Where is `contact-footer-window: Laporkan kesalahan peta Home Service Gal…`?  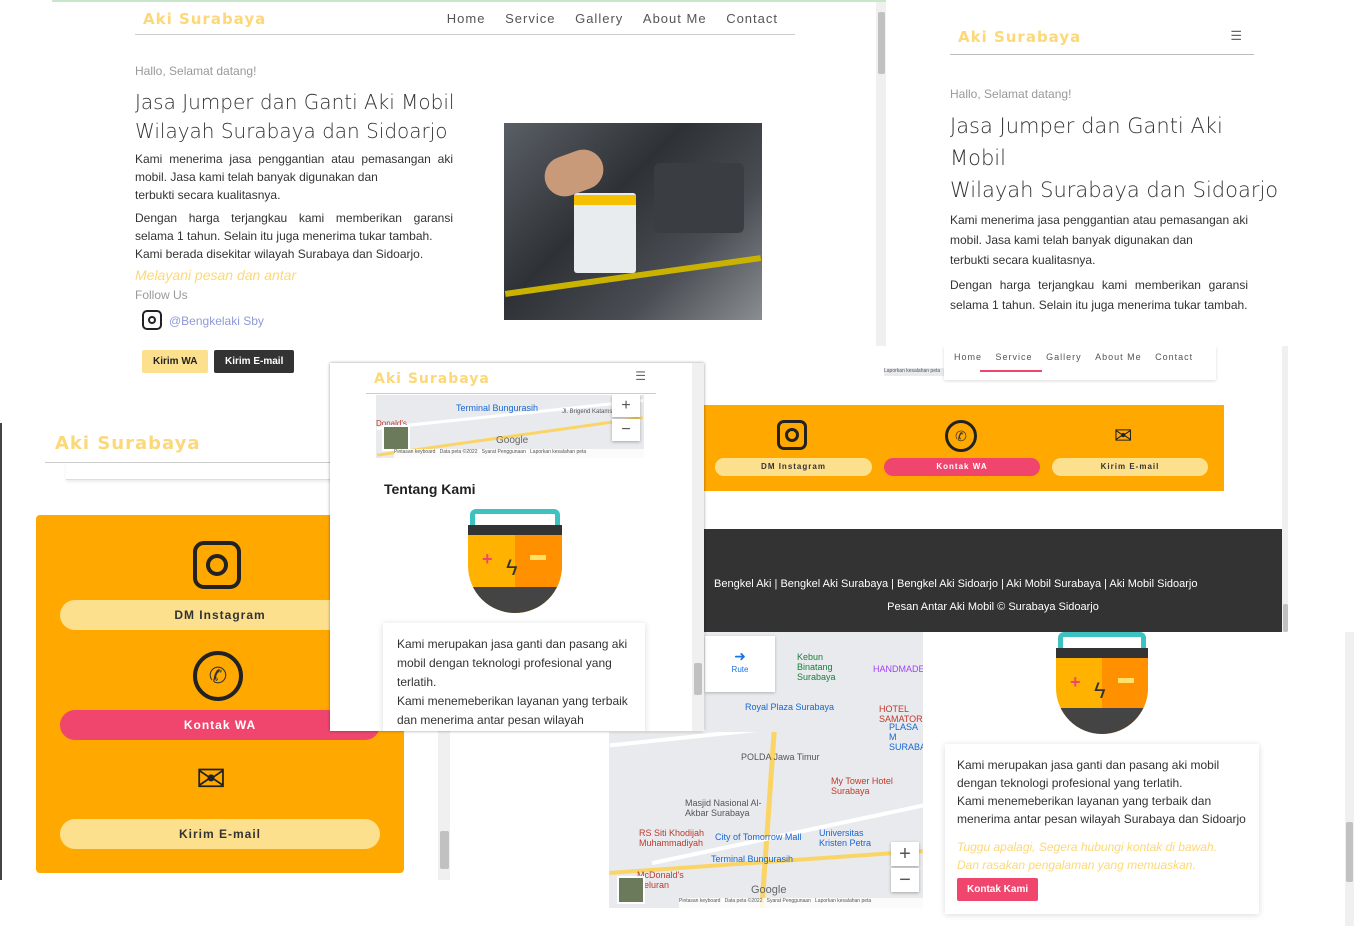 contact-footer-window: Laporkan kesalahan peta Home Service Gal… is located at coordinates (996, 489).